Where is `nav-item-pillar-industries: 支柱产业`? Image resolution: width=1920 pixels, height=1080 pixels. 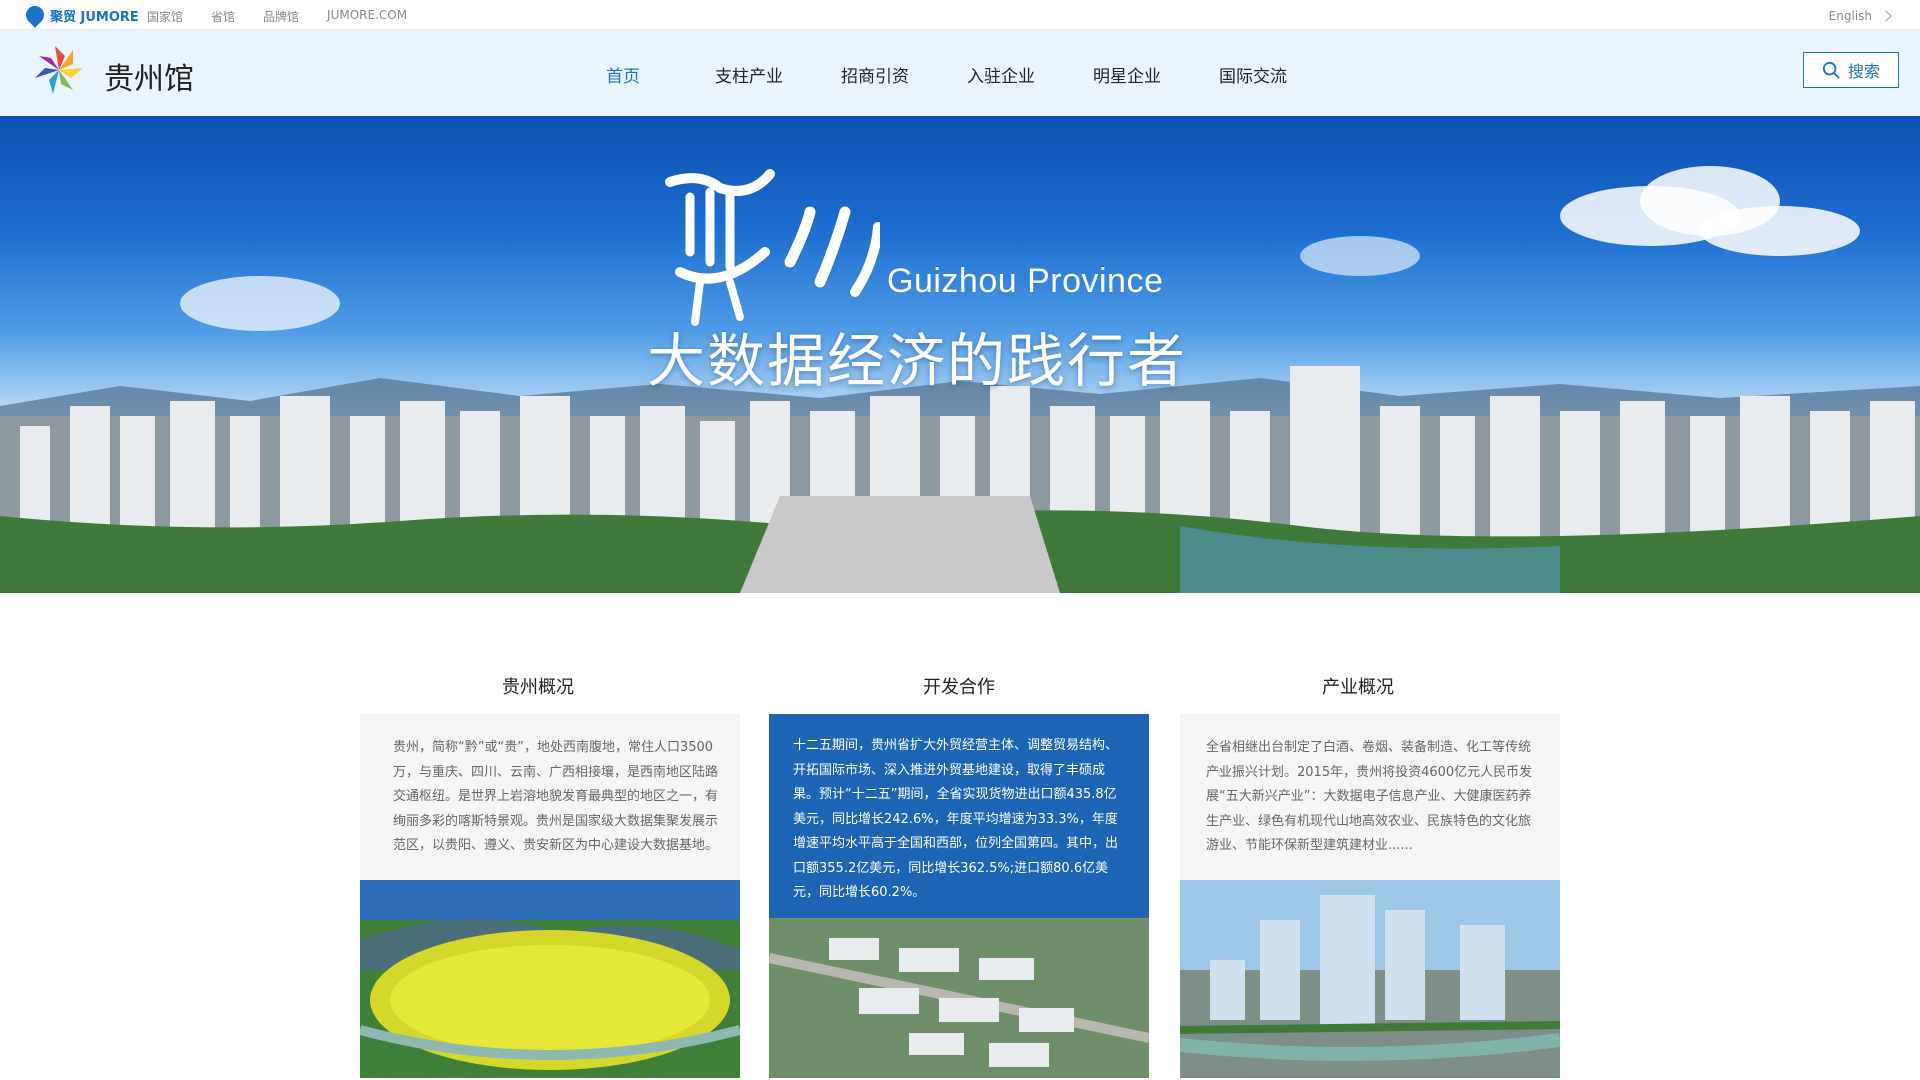
nav-item-pillar-industries: 支柱产业 is located at coordinates (749, 74).